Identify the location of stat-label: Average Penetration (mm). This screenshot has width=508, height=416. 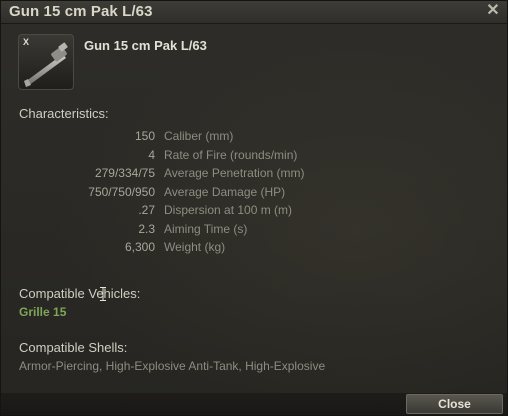
(234, 173).